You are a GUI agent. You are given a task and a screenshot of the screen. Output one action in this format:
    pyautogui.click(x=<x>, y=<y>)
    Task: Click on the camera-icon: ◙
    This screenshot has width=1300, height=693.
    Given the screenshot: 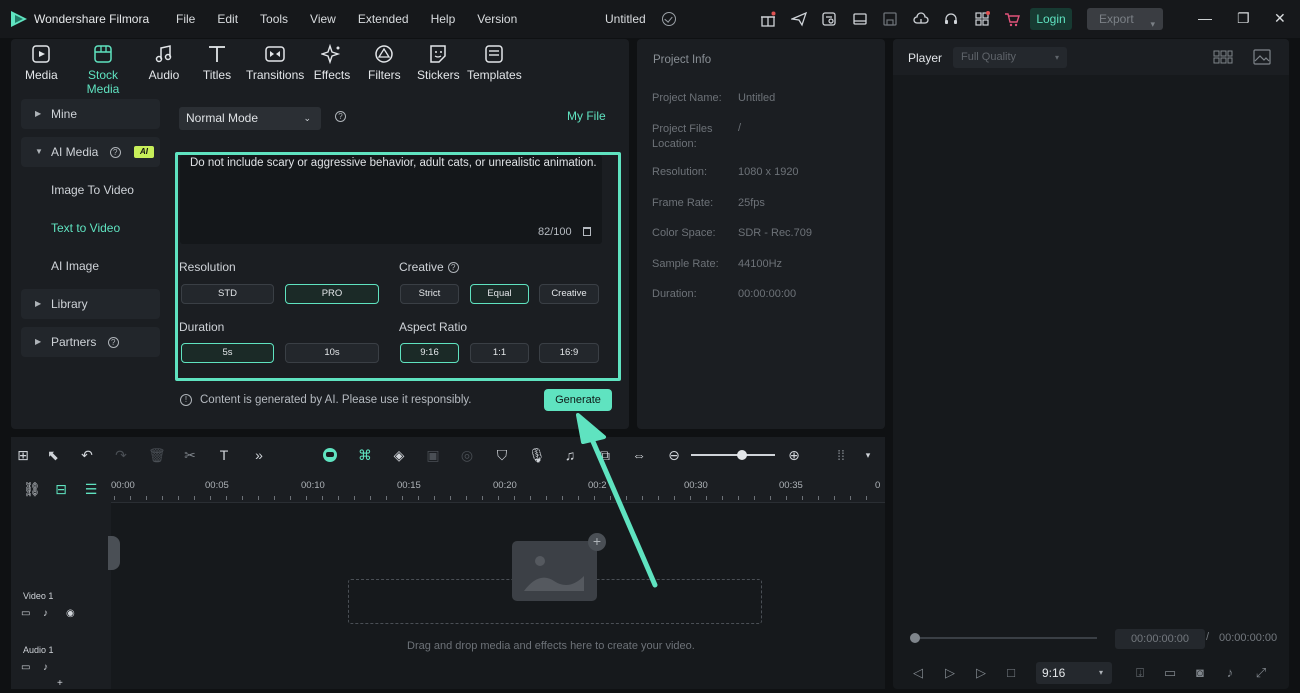 What is the action you would take?
    pyautogui.click(x=1200, y=673)
    